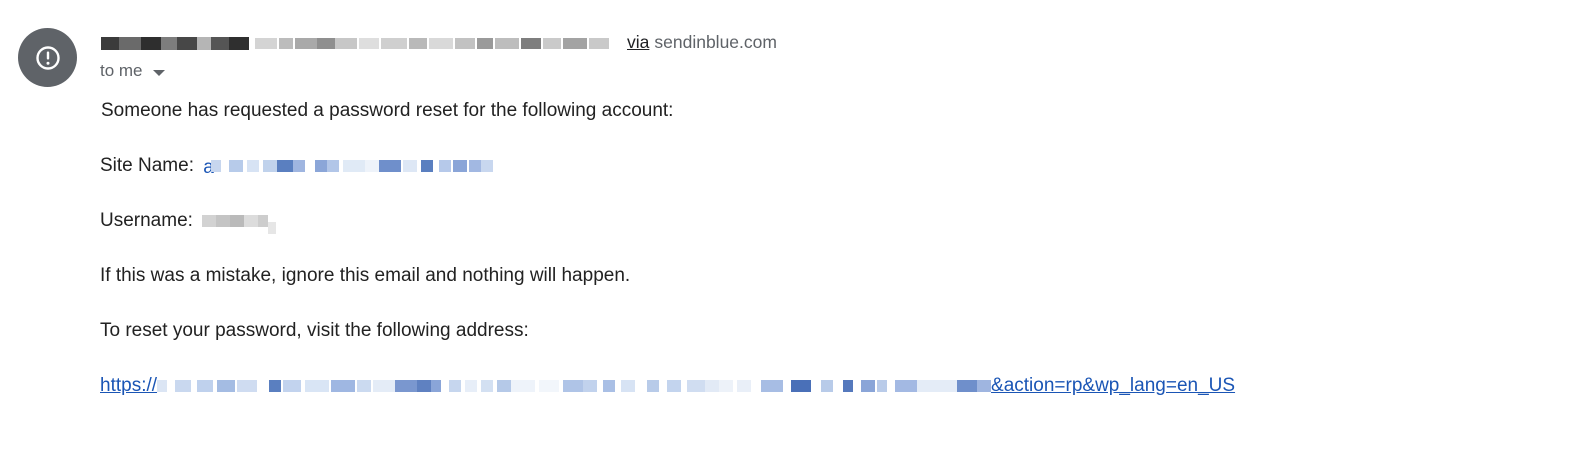 This screenshot has height=458, width=1594. I want to click on chevron-down-icon, so click(158, 72).